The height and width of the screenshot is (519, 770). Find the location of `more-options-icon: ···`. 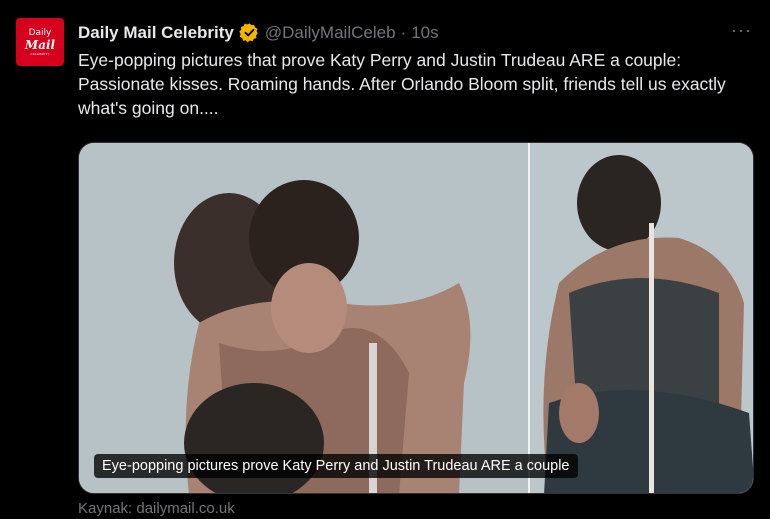

more-options-icon: ··· is located at coordinates (741, 30).